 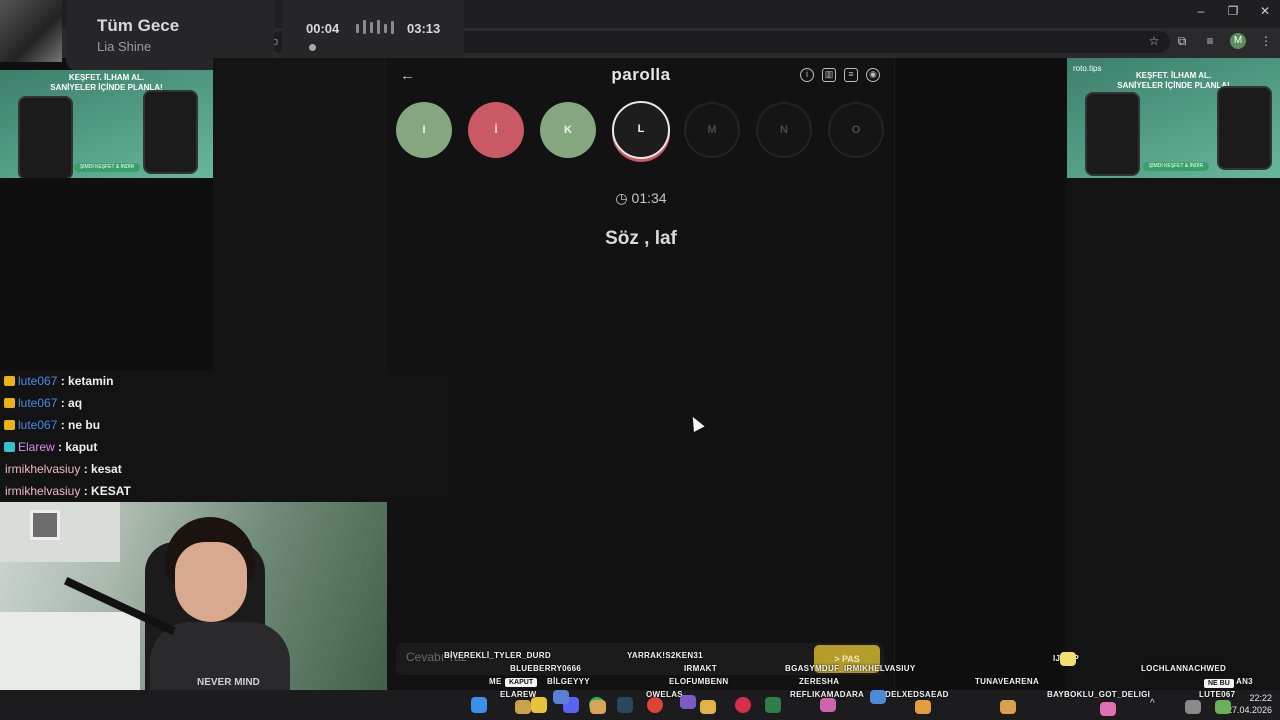 I want to click on clock-date: 27.04.2026, so click(x=1249, y=710).